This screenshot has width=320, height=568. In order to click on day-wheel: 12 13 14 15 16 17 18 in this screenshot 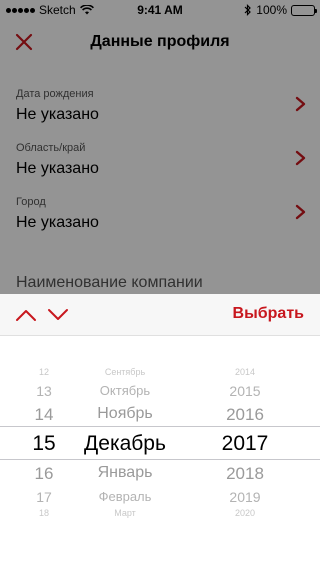, I will do `click(44, 452)`.